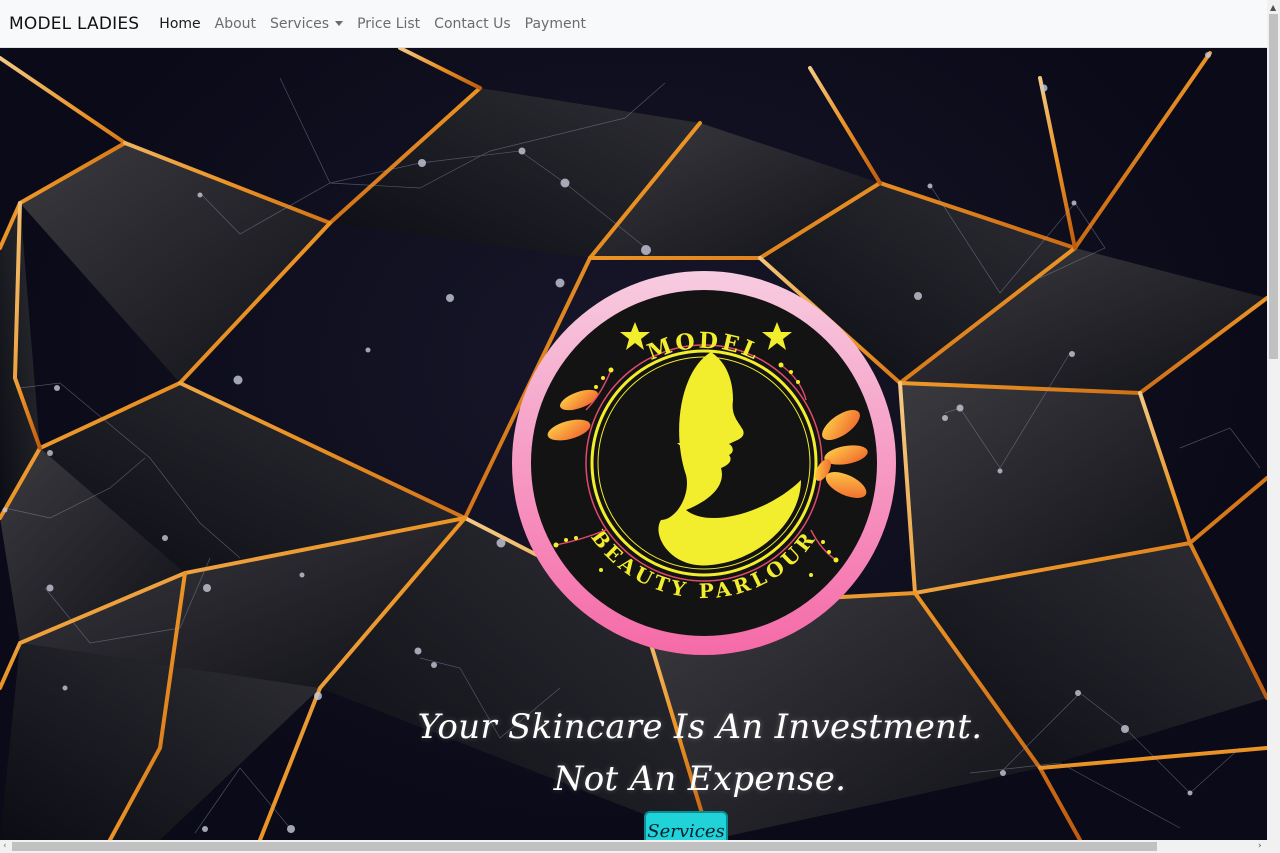 Image resolution: width=1280 pixels, height=853 pixels. What do you see at coordinates (300, 23) in the screenshot?
I see `nav-services-label: Services` at bounding box center [300, 23].